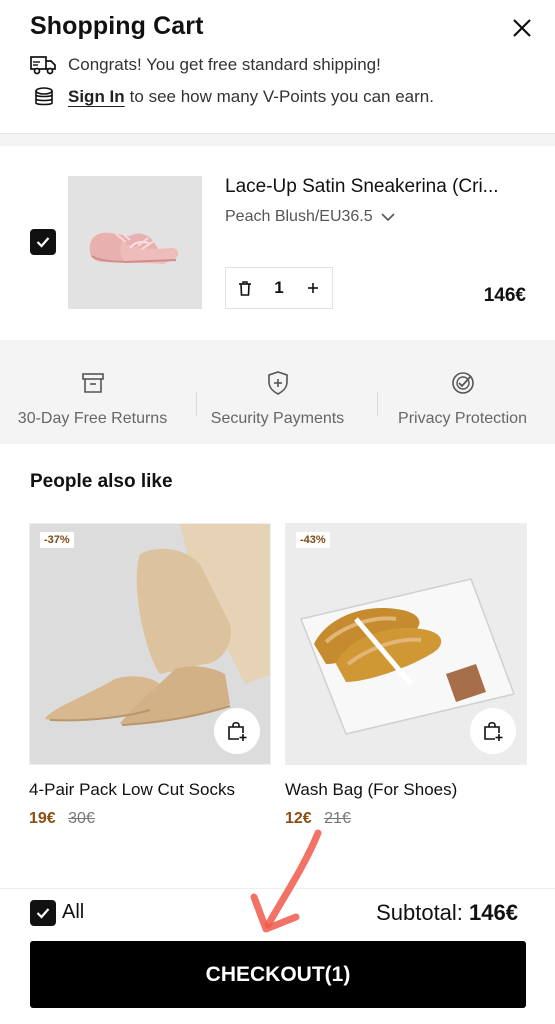 This screenshot has width=555, height=1024. Describe the element at coordinates (92, 383) in the screenshot. I see `return-box-icon` at that location.